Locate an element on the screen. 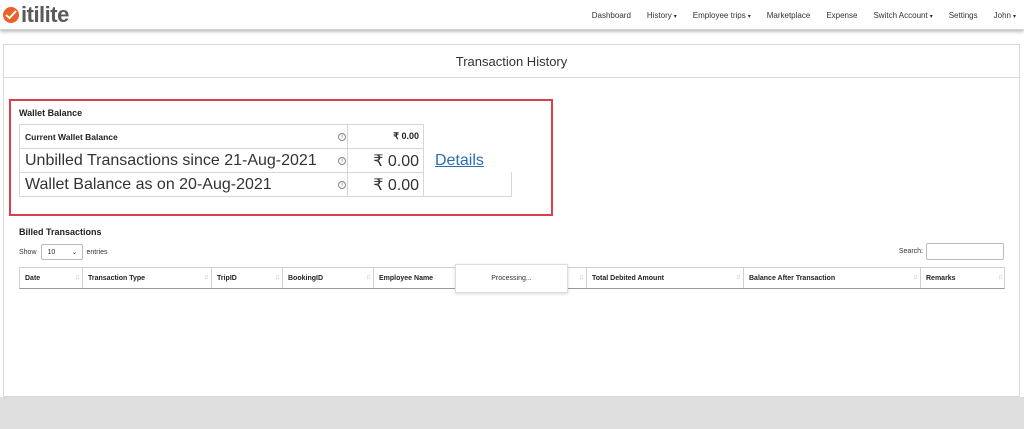  search-control: Search: is located at coordinates (951, 251).